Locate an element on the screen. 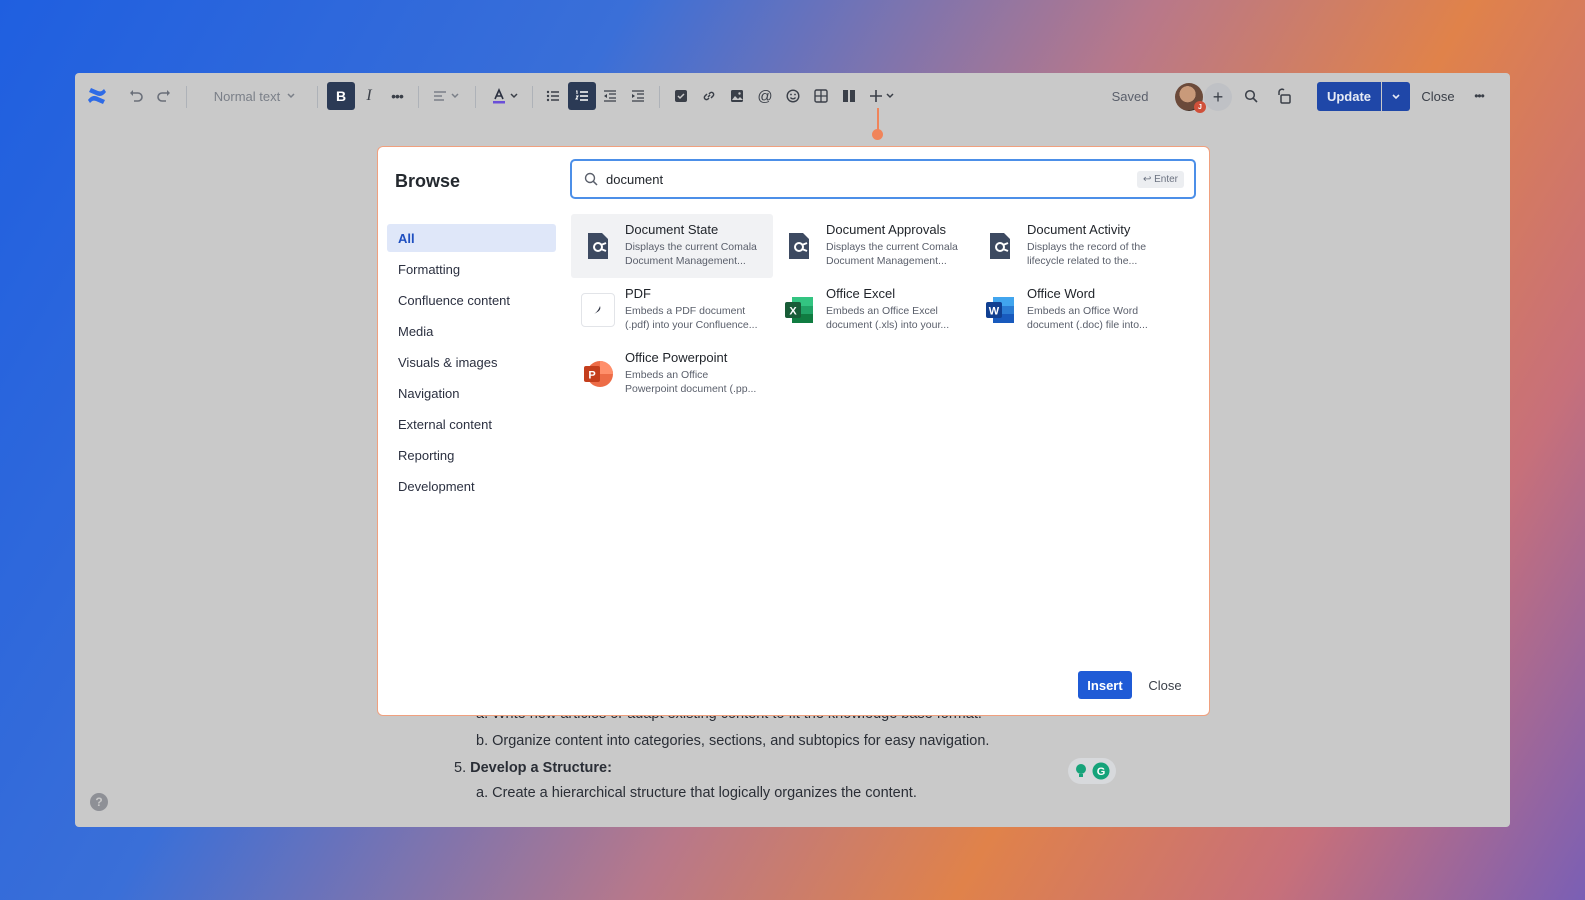 The height and width of the screenshot is (900, 1585). category-external-content: External content is located at coordinates (471, 424).